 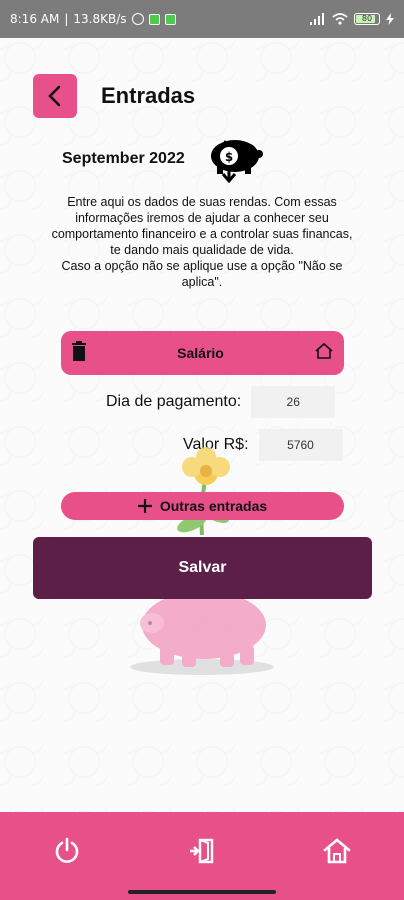 What do you see at coordinates (236, 162) in the screenshot?
I see `piggy-bank-income-icon: $` at bounding box center [236, 162].